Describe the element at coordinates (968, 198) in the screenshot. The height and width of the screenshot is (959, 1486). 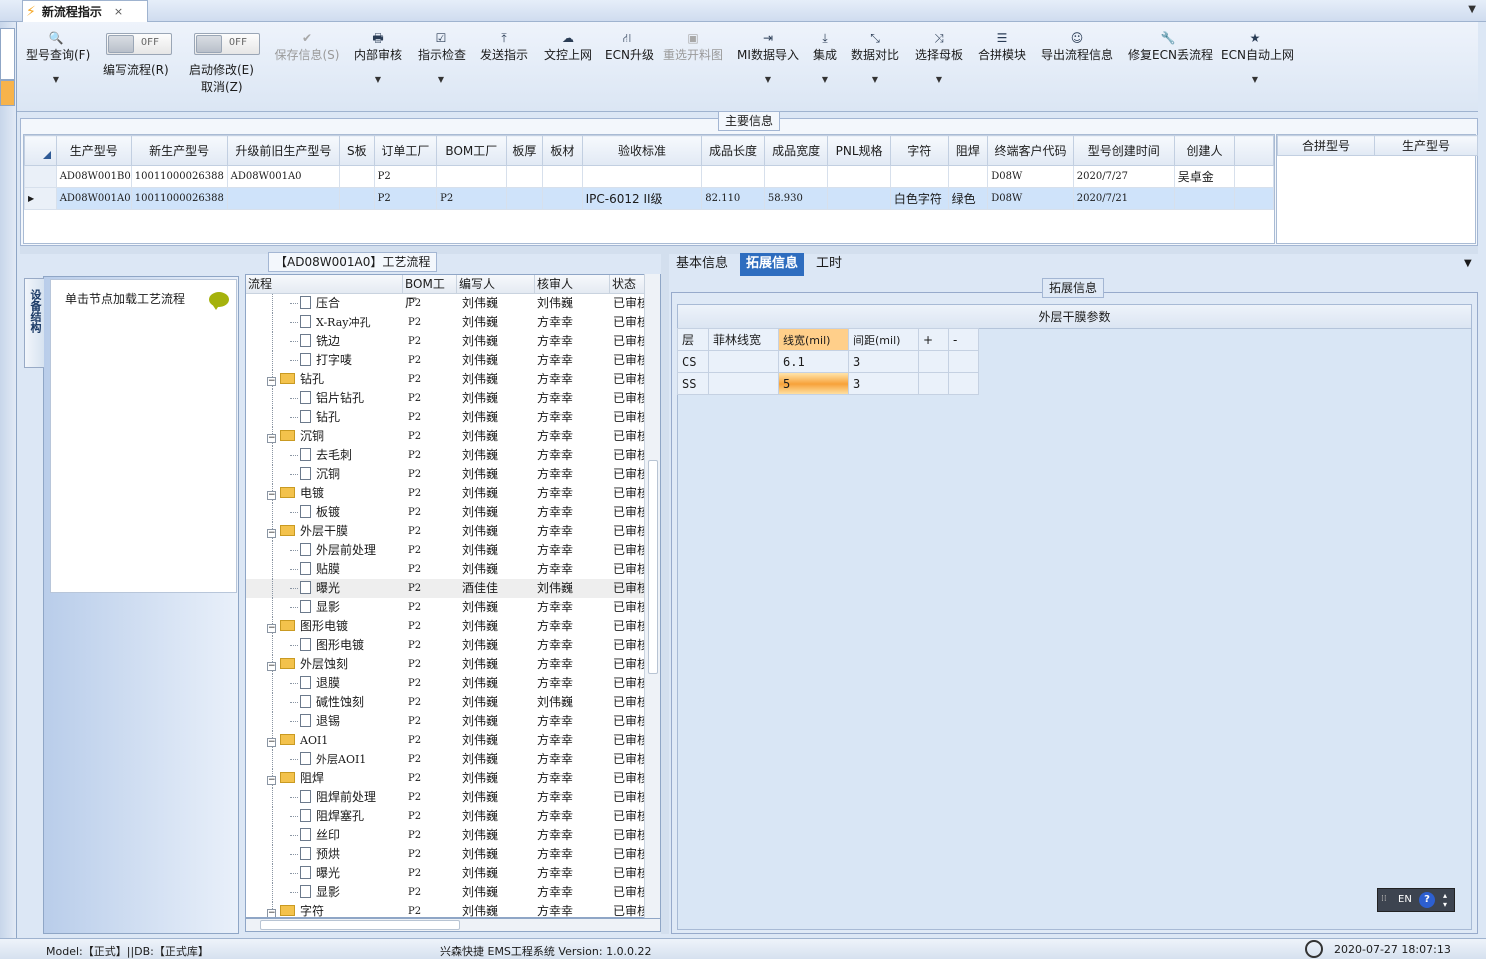
I see `table-cell: 绿色` at that location.